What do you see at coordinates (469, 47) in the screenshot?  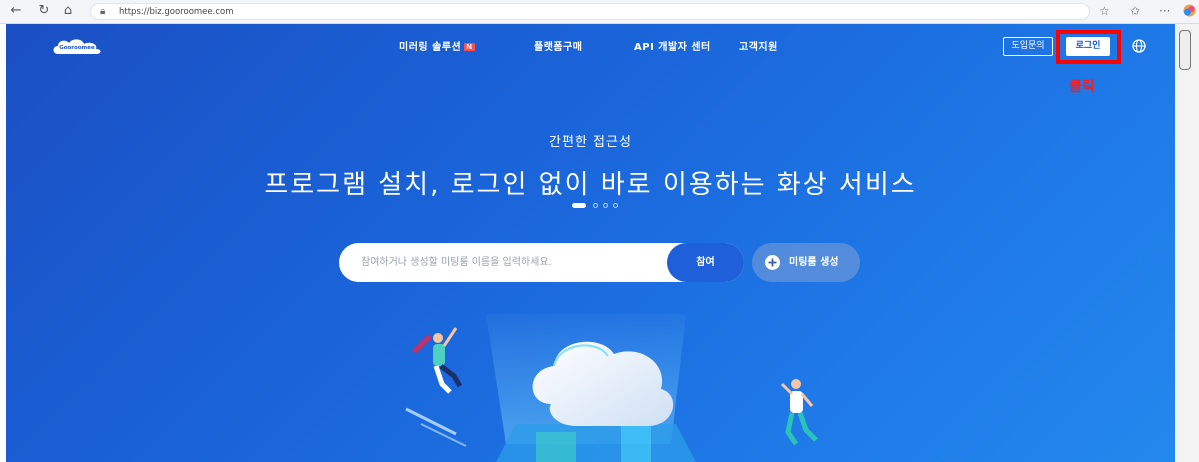 I see `new-badge: N` at bounding box center [469, 47].